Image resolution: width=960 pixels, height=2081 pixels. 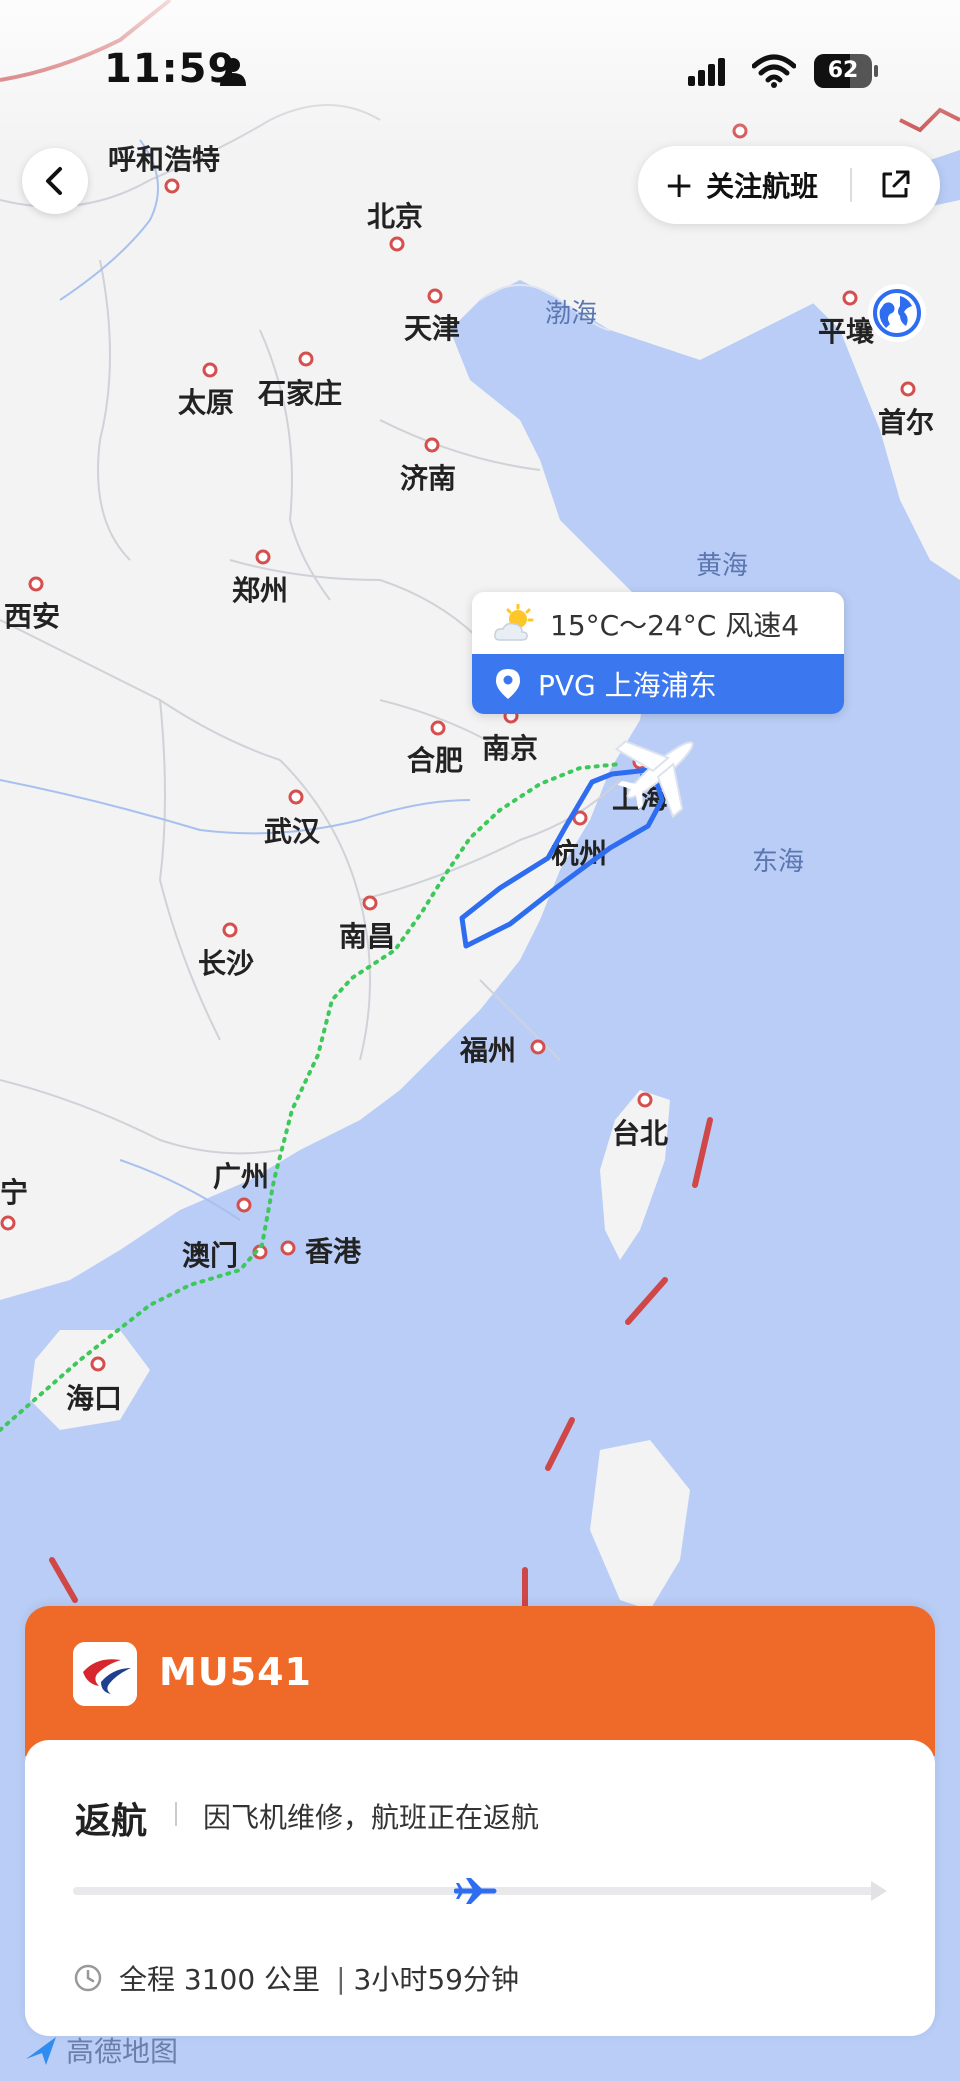 What do you see at coordinates (510, 748) in the screenshot?
I see `city-label: 南京` at bounding box center [510, 748].